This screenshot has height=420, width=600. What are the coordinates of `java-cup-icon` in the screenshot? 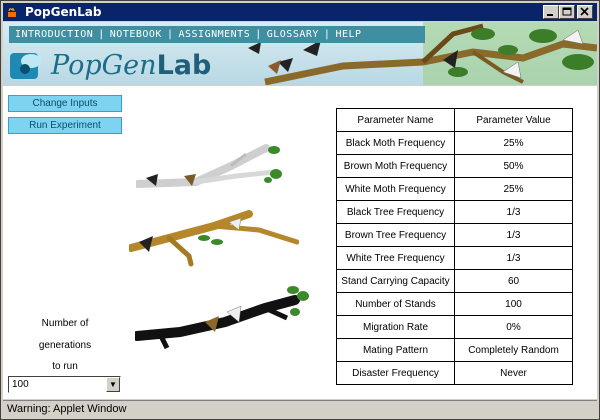 It's located at (12, 12).